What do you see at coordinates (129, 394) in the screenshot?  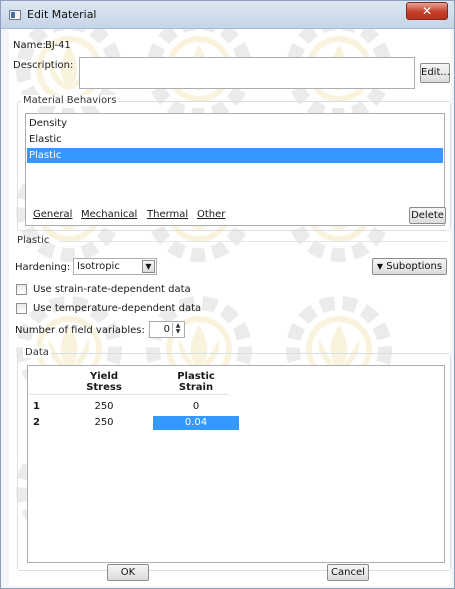 I see `header-divider` at bounding box center [129, 394].